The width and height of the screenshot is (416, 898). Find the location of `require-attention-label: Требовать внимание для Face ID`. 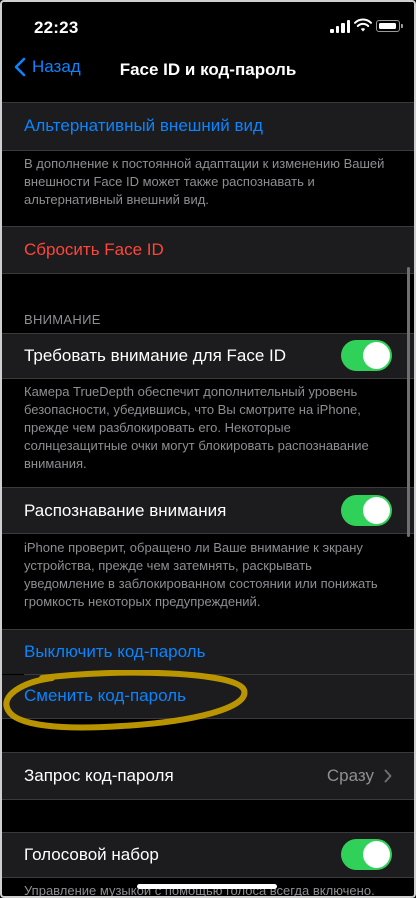

require-attention-label: Требовать внимание для Face ID is located at coordinates (155, 355).